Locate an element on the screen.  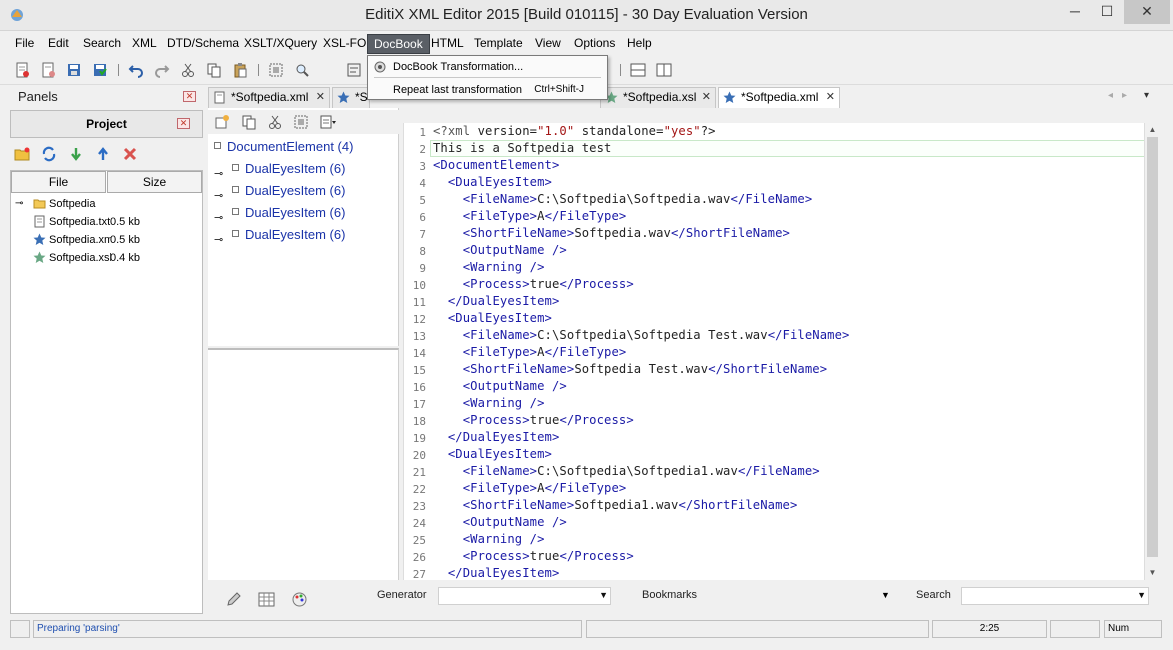
code-line: <?xml version="1.0" standalone="yes"?> is located at coordinates (574, 131).